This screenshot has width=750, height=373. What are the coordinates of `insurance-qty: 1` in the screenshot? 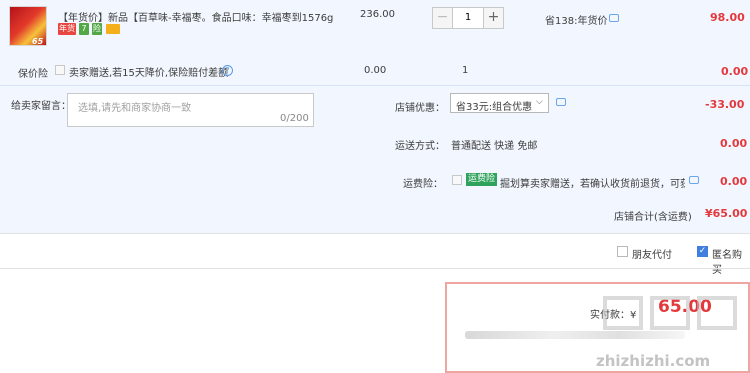 It's located at (465, 70).